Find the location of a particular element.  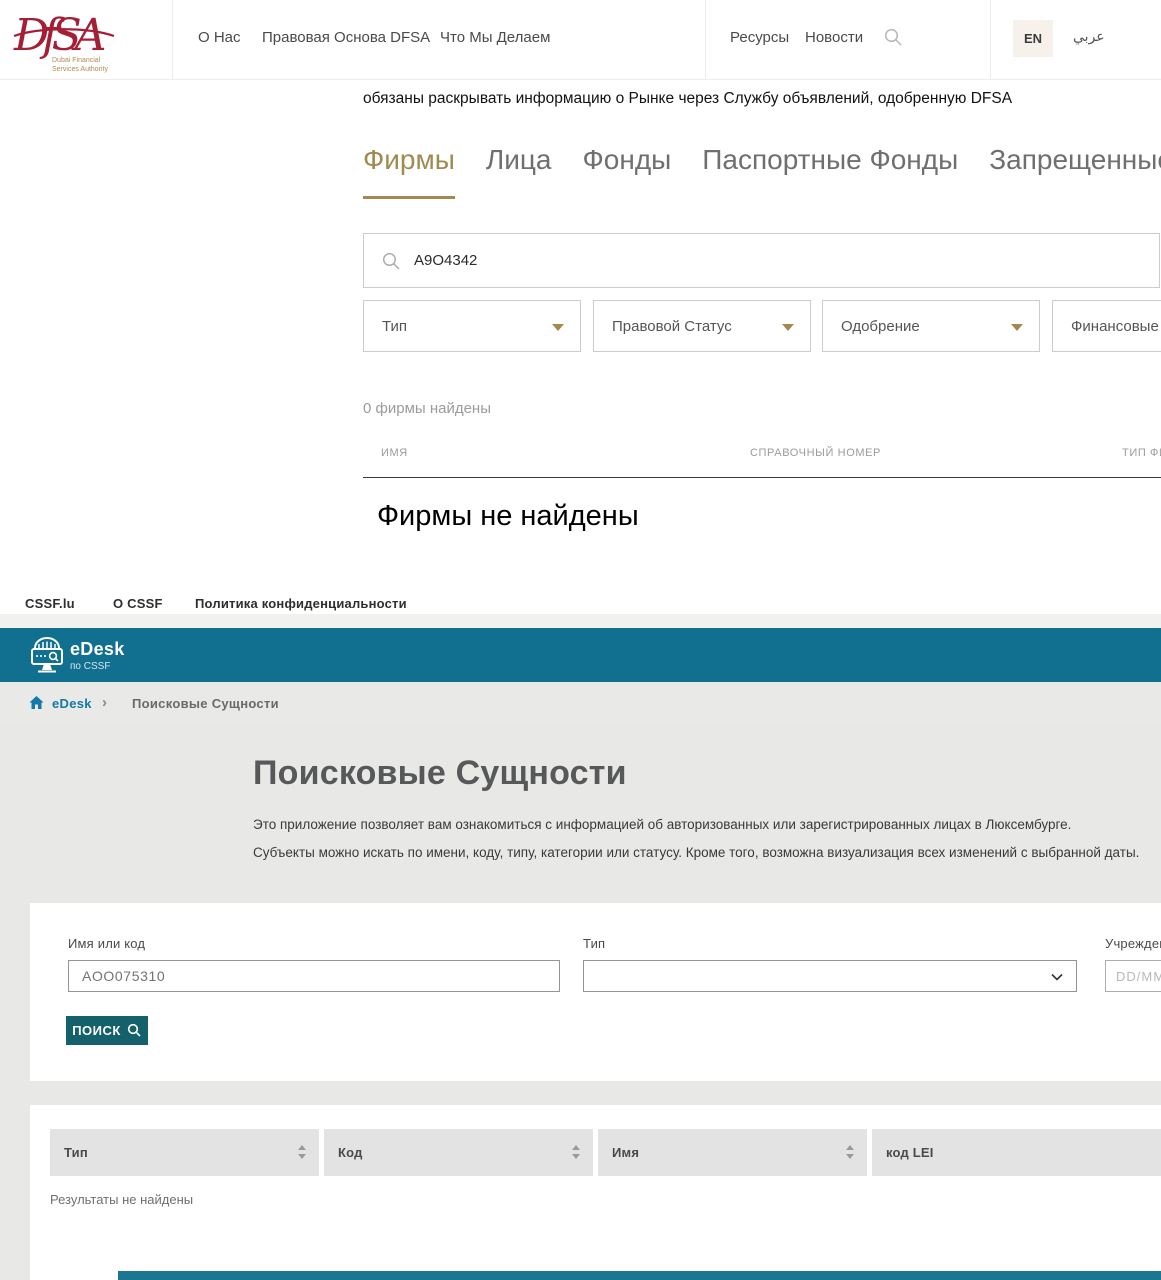

filter-legal-status-dropdown: Правовой Статус is located at coordinates (702, 326).